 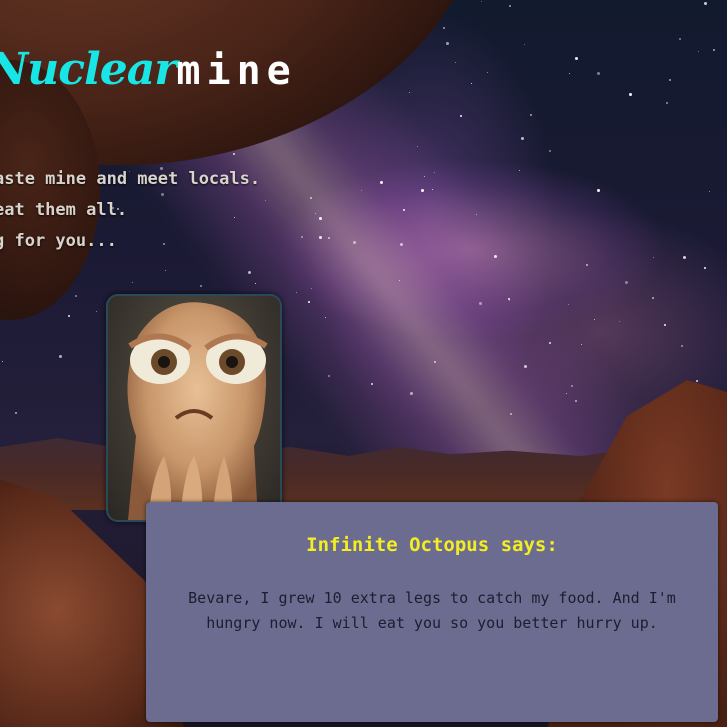 I want to click on intro-line: aste mine and meet locals., so click(x=130, y=179).